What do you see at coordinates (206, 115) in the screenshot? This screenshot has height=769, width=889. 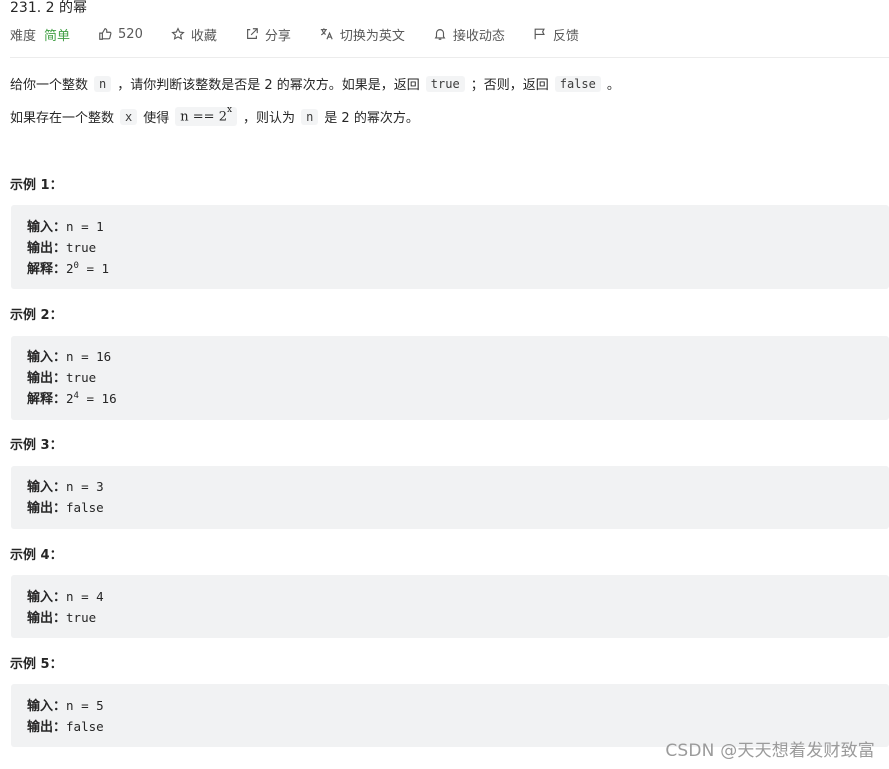 I see `math-expression: n == 2x` at bounding box center [206, 115].